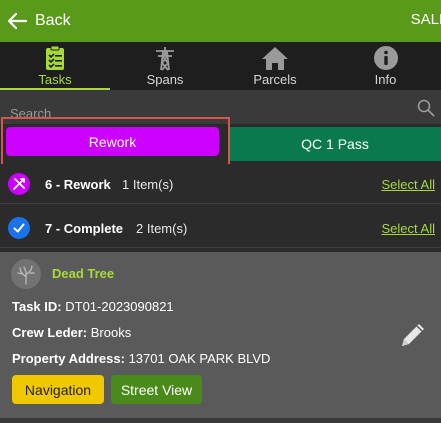  I want to click on group-row-rework: 6 - Rework 1 Item(s) Select All, so click(220, 184).